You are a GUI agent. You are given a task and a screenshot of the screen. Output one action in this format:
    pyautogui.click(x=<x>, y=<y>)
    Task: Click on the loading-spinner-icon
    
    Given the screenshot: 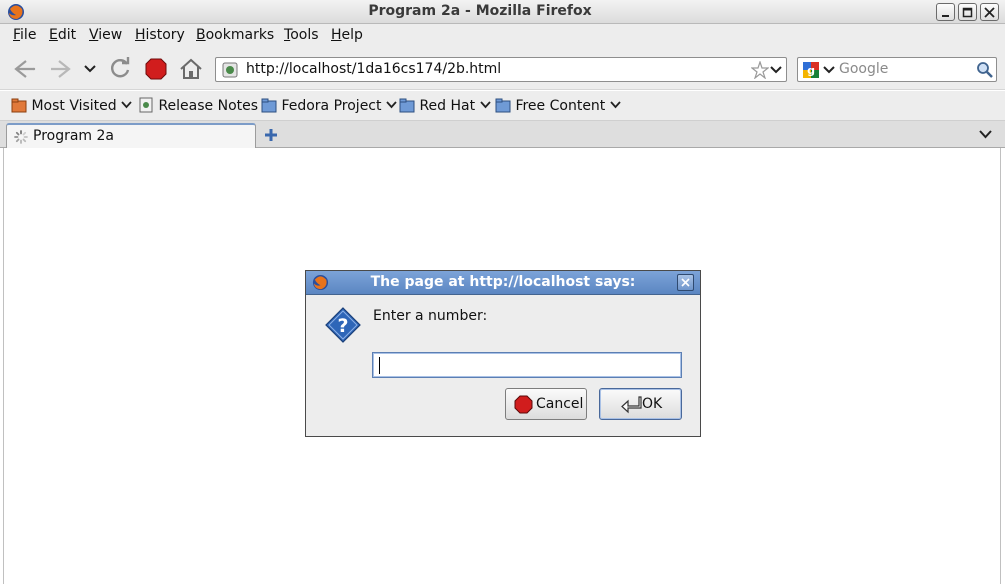 What is the action you would take?
    pyautogui.click(x=21, y=137)
    